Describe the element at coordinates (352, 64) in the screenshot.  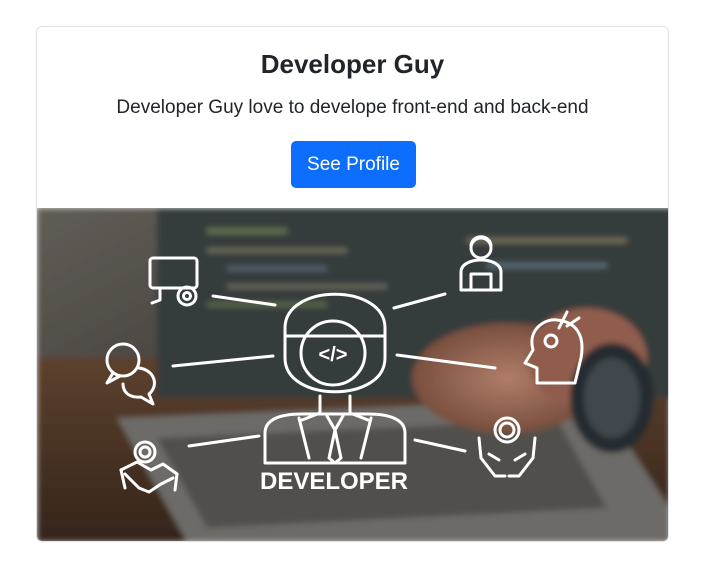
I see `card-title: Developer Guy` at that location.